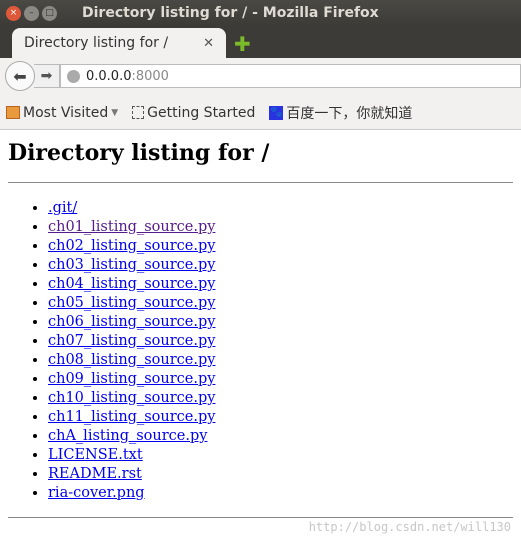 The width and height of the screenshot is (521, 542). Describe the element at coordinates (73, 76) in the screenshot. I see `globe-icon` at that location.